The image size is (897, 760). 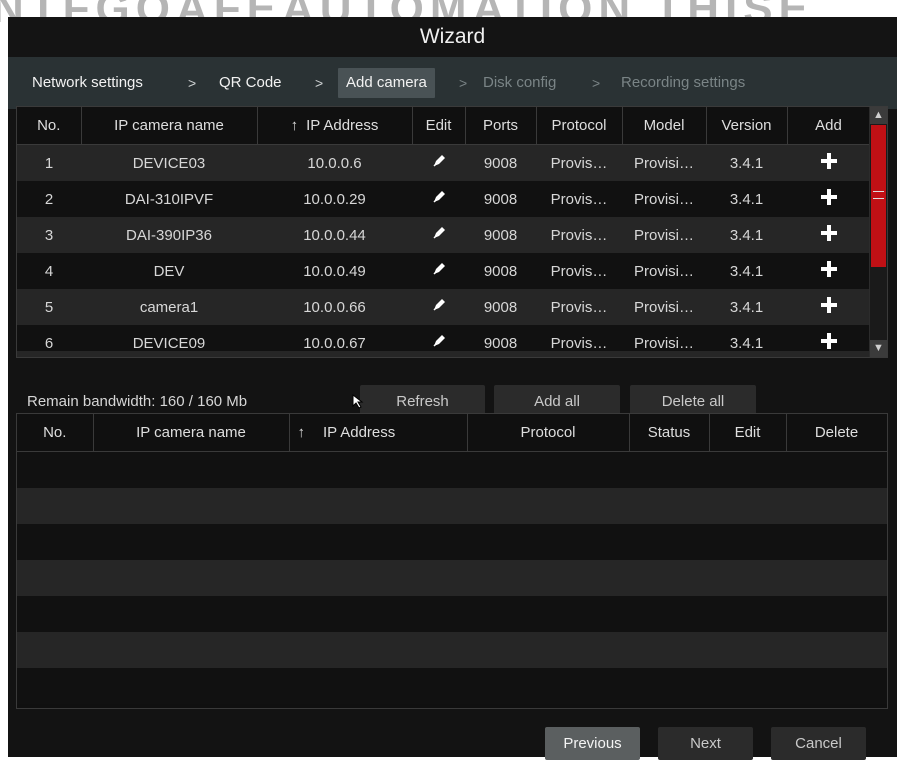 What do you see at coordinates (169, 162) in the screenshot?
I see `cell-ip-camera-name: DEVICE03` at bounding box center [169, 162].